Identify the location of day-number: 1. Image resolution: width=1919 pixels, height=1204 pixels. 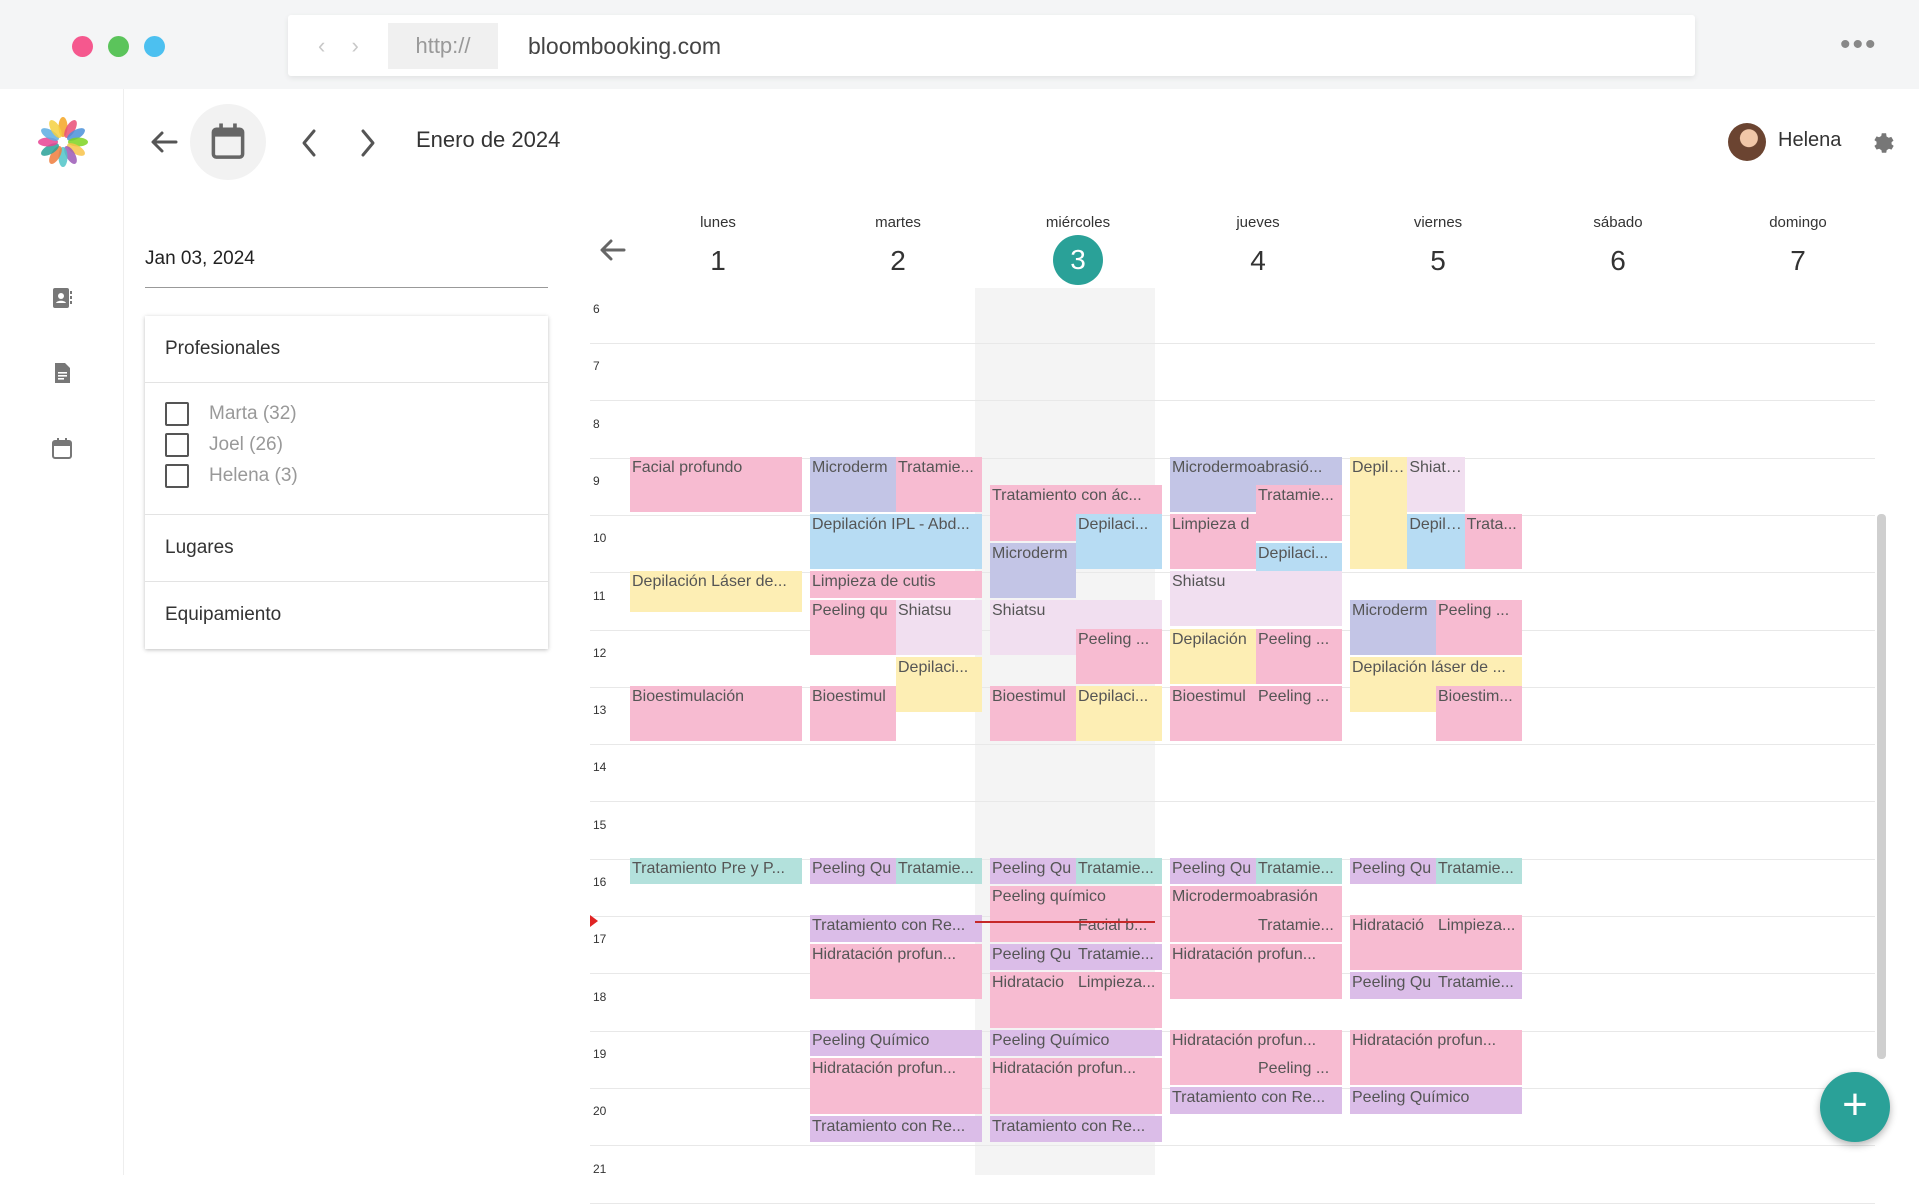
(718, 261).